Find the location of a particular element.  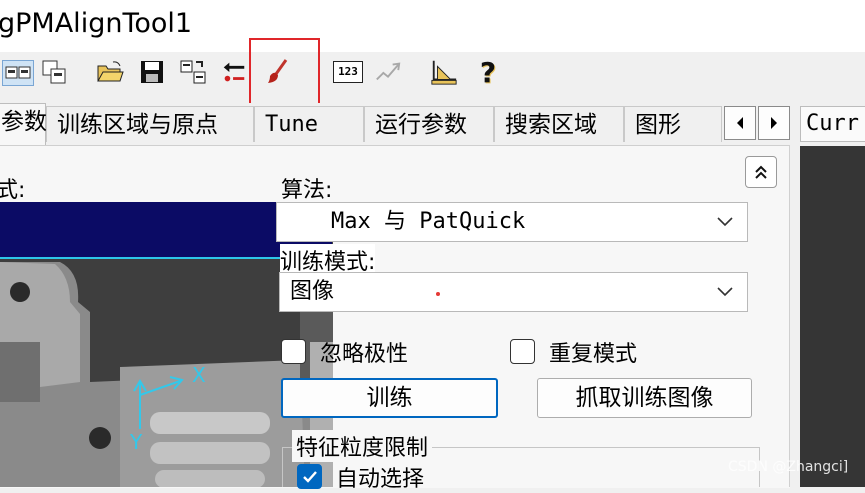

tab-scroll-right-button is located at coordinates (774, 123).